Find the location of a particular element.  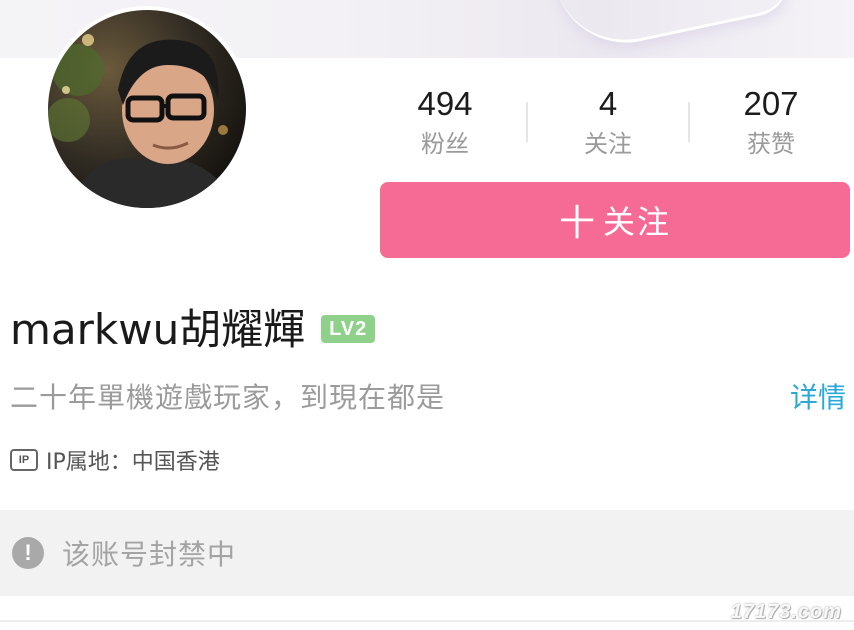

watermark-logo: 17173.com is located at coordinates (786, 612).